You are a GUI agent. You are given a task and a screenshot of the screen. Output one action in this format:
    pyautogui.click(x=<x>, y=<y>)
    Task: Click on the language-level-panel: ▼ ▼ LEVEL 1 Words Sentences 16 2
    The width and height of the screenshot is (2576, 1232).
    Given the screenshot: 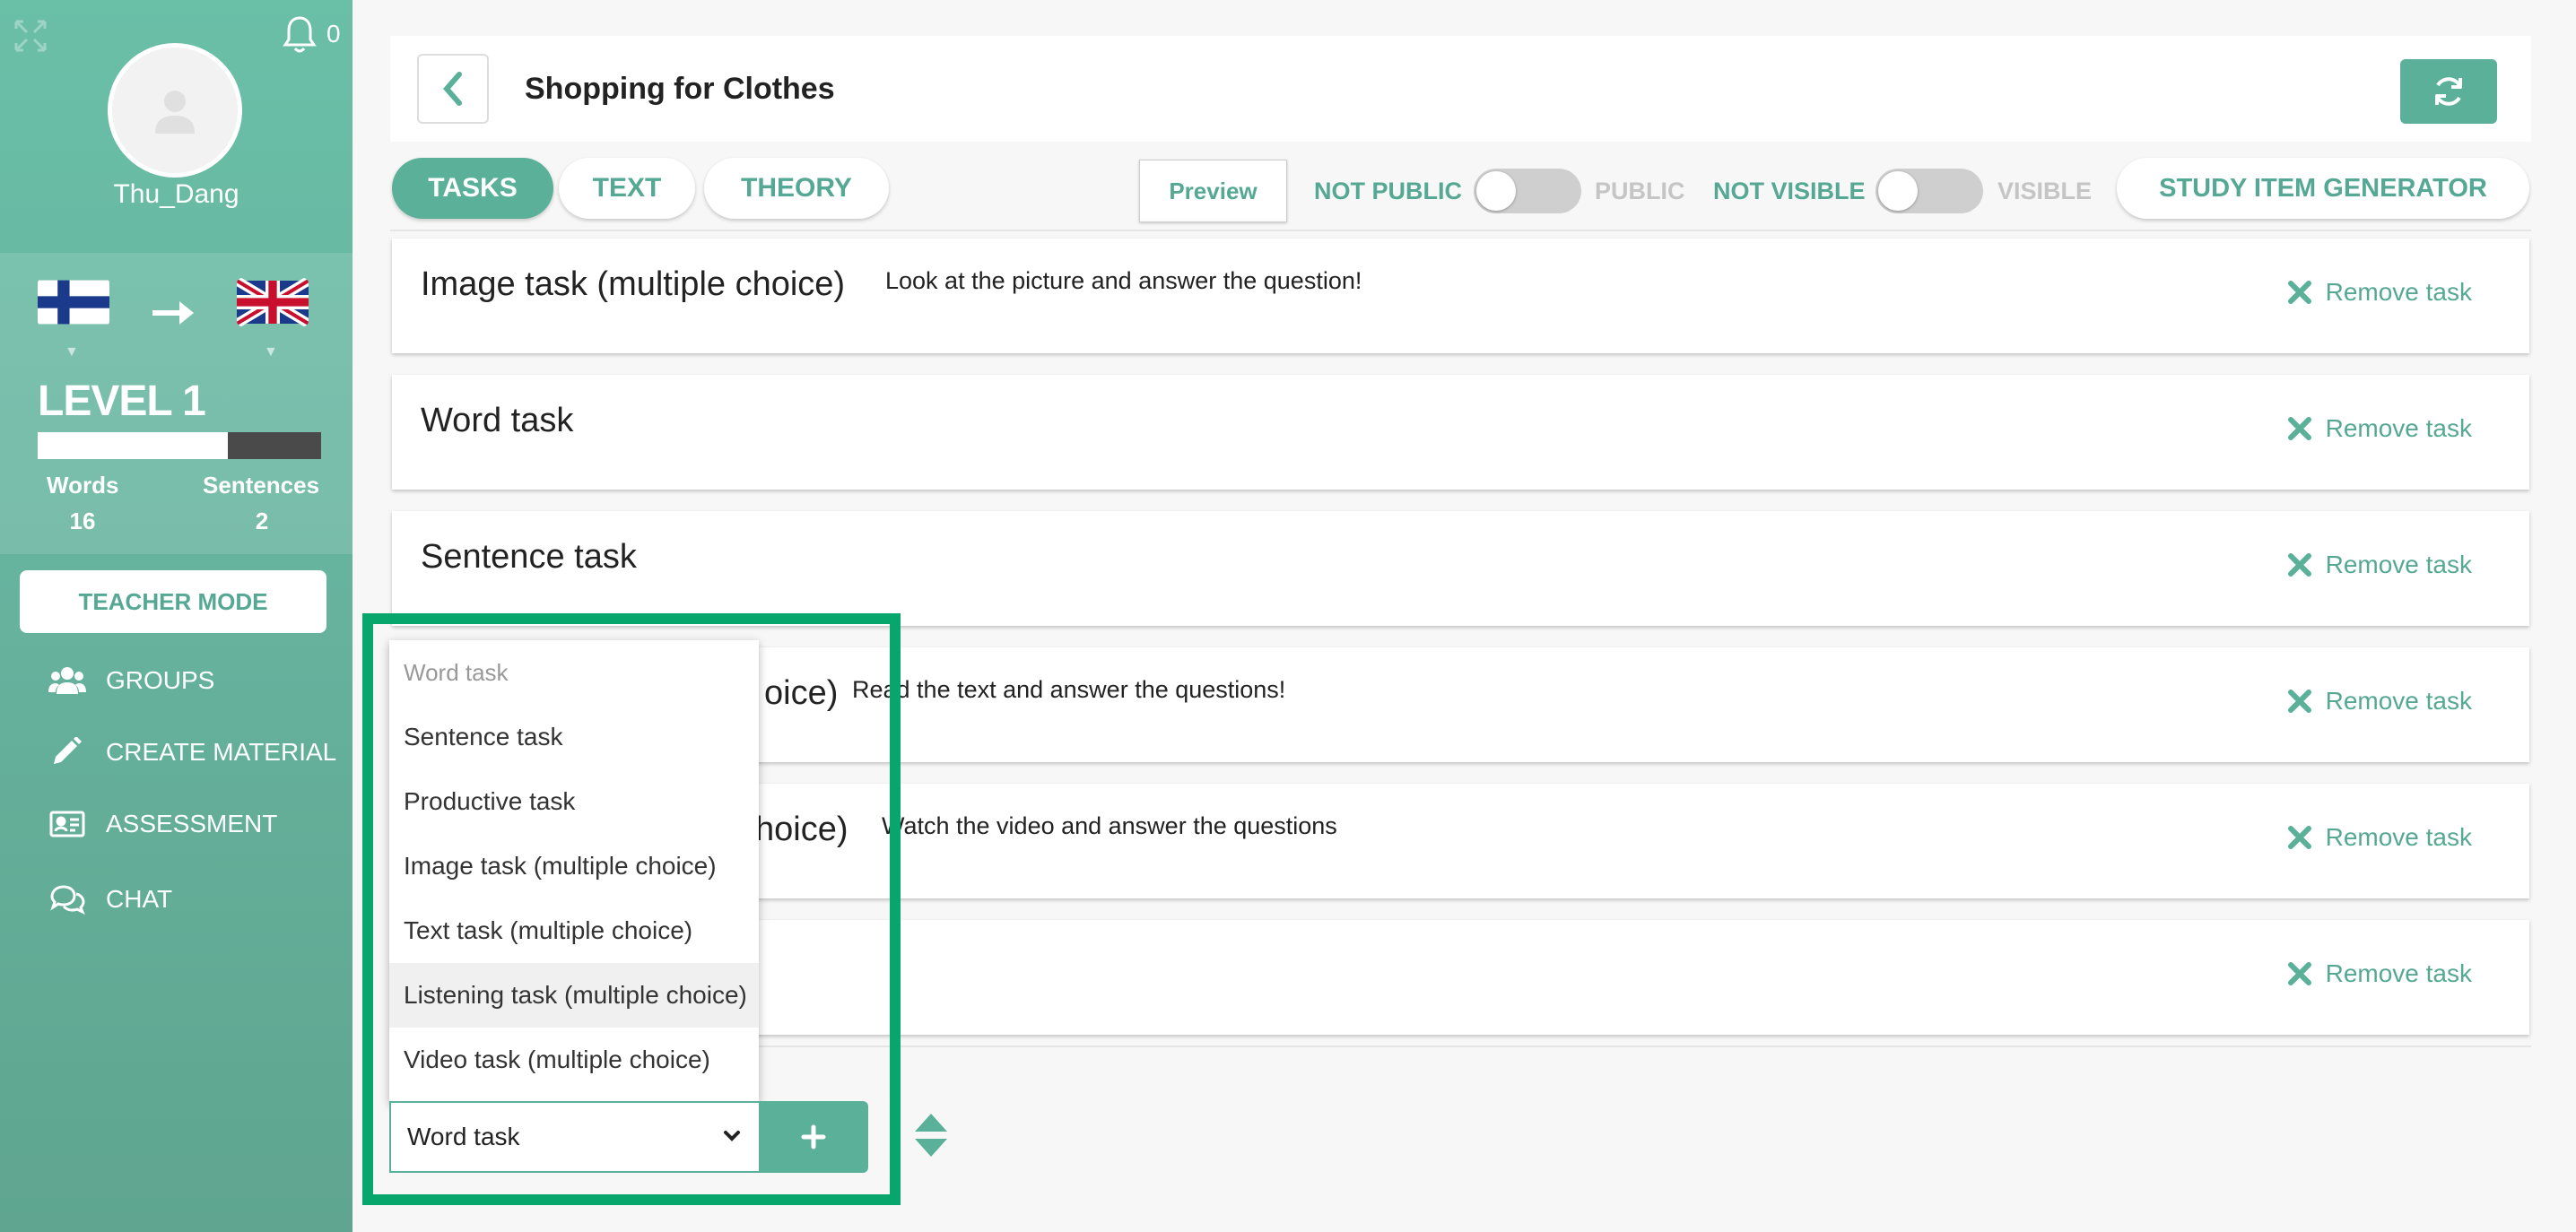 What is the action you would take?
    pyautogui.click(x=176, y=403)
    